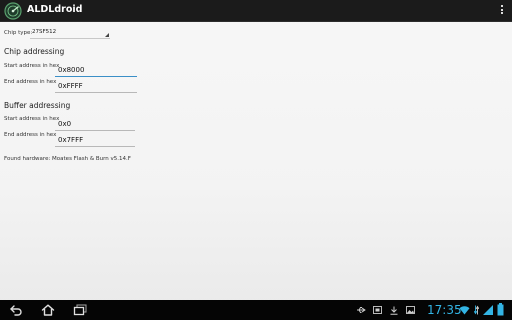 The image size is (512, 320). I want to click on signal-activity-icon, so click(476, 310).